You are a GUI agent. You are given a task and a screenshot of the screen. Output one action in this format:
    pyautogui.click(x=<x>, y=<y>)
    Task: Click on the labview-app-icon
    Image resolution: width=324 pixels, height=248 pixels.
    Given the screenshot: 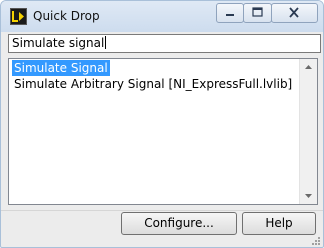 What is the action you would take?
    pyautogui.click(x=18, y=16)
    